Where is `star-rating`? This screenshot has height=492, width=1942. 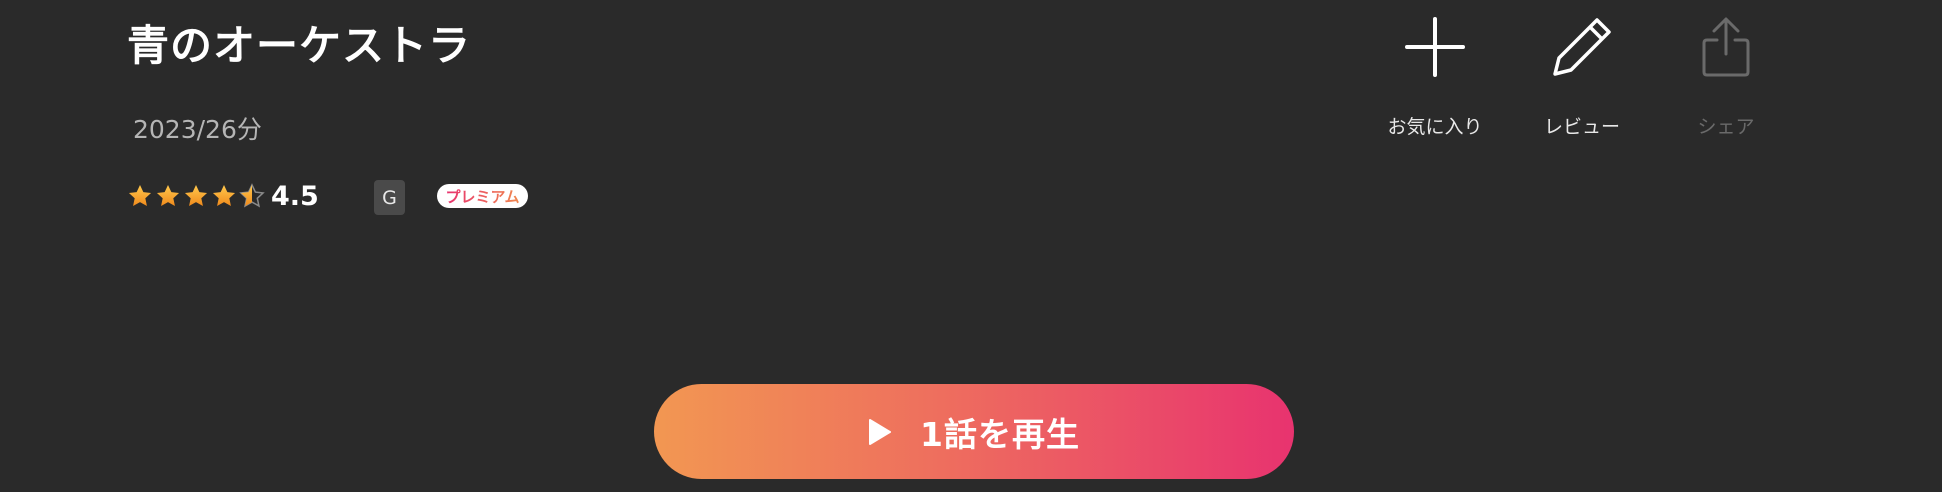 star-rating is located at coordinates (196, 196).